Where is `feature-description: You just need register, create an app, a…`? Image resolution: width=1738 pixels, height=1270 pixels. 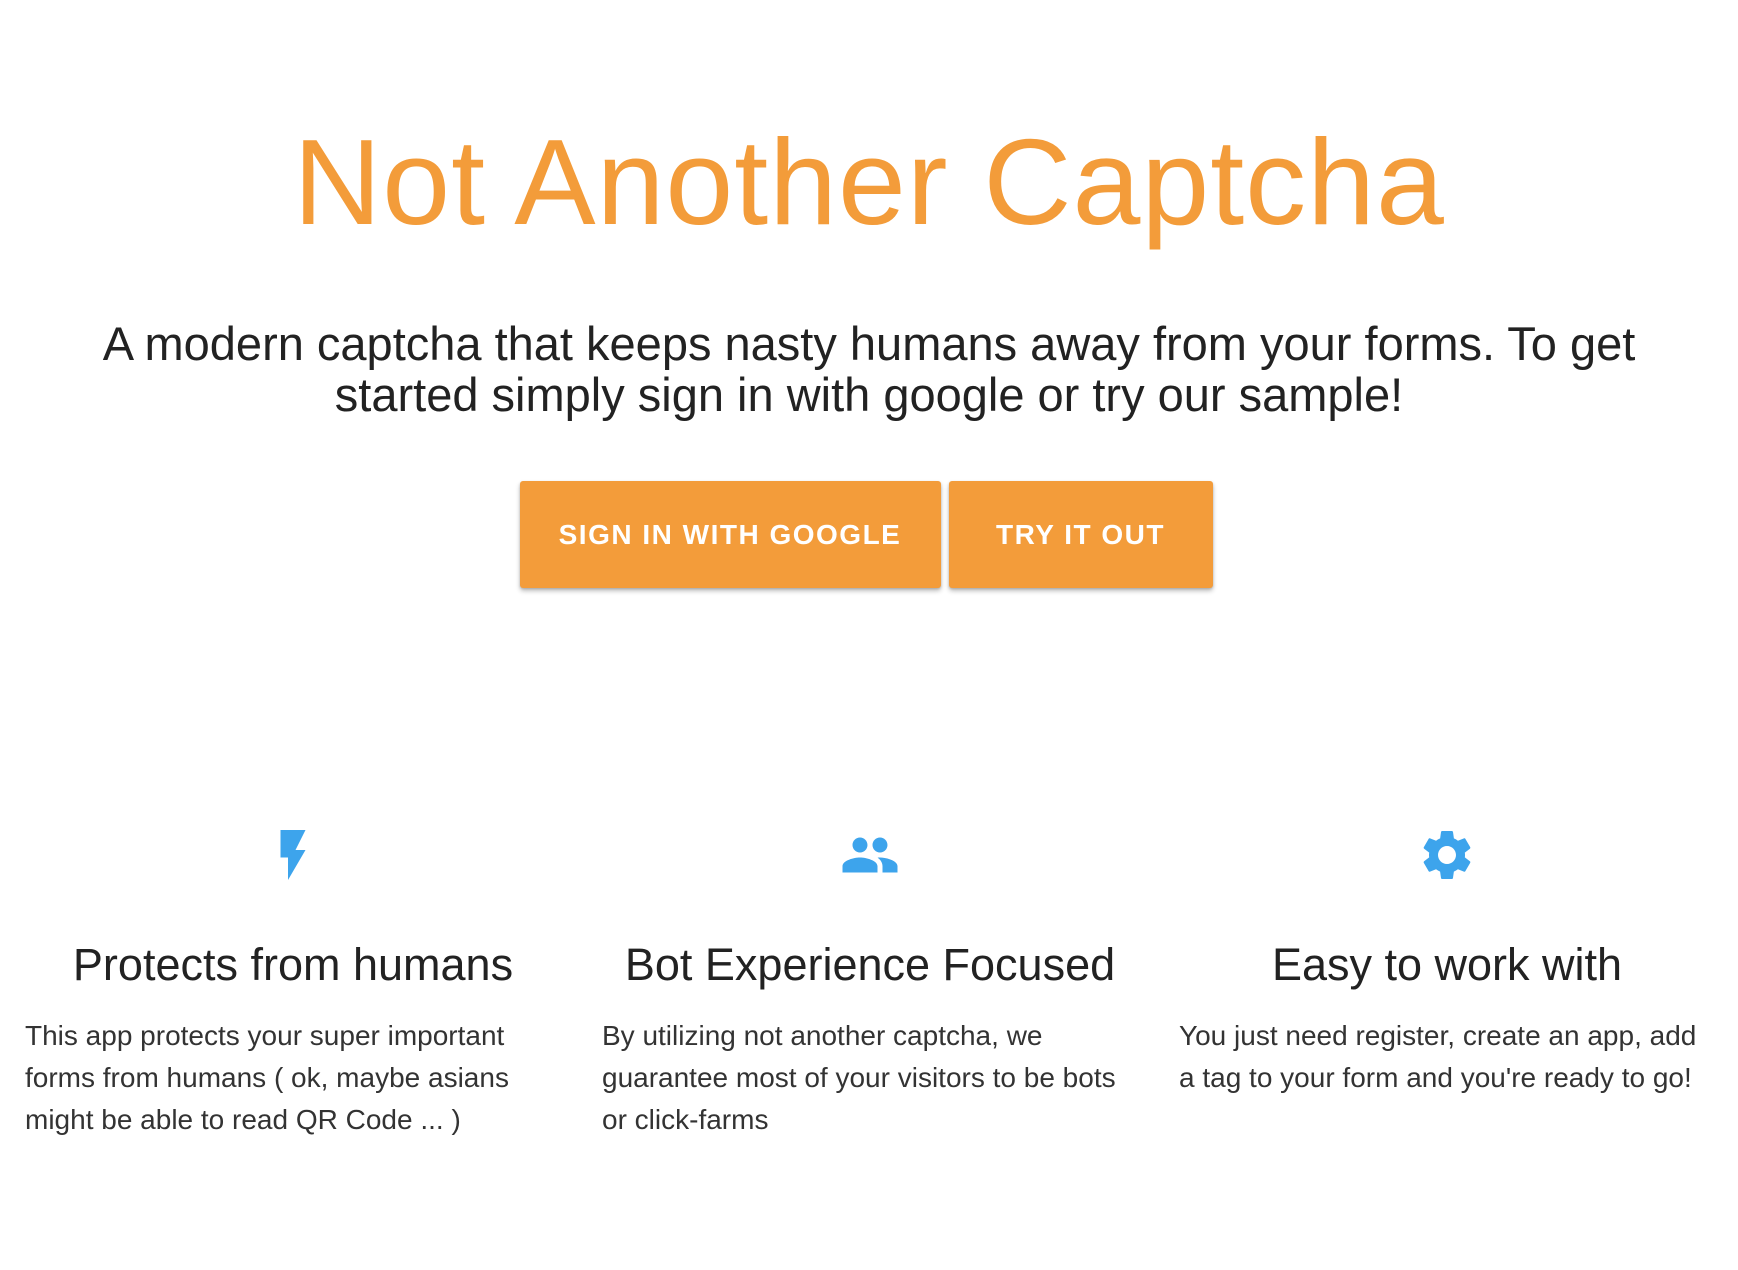 feature-description: You just need register, create an app, a… is located at coordinates (1438, 1056).